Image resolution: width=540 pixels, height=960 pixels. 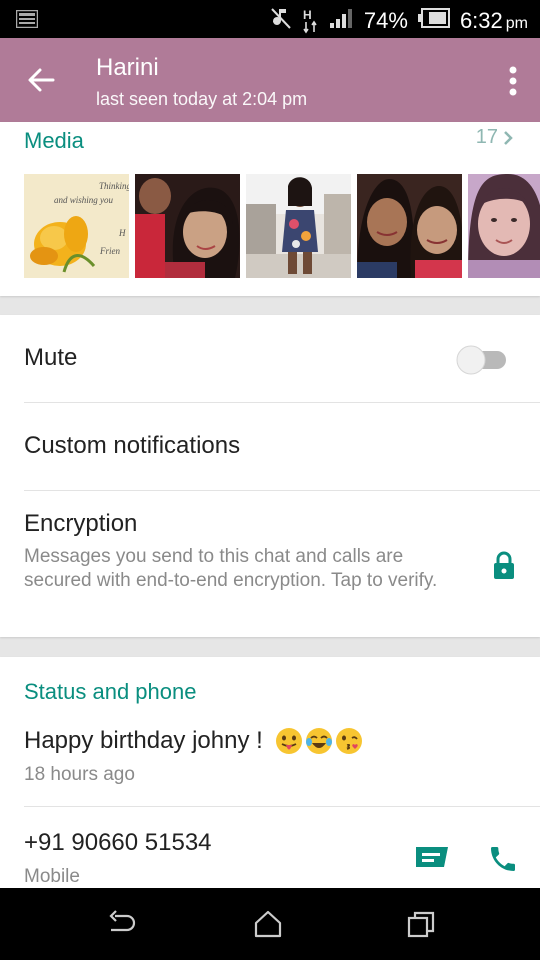 What do you see at coordinates (318, 741) in the screenshot?
I see `tears-of-joy-emoji-icon` at bounding box center [318, 741].